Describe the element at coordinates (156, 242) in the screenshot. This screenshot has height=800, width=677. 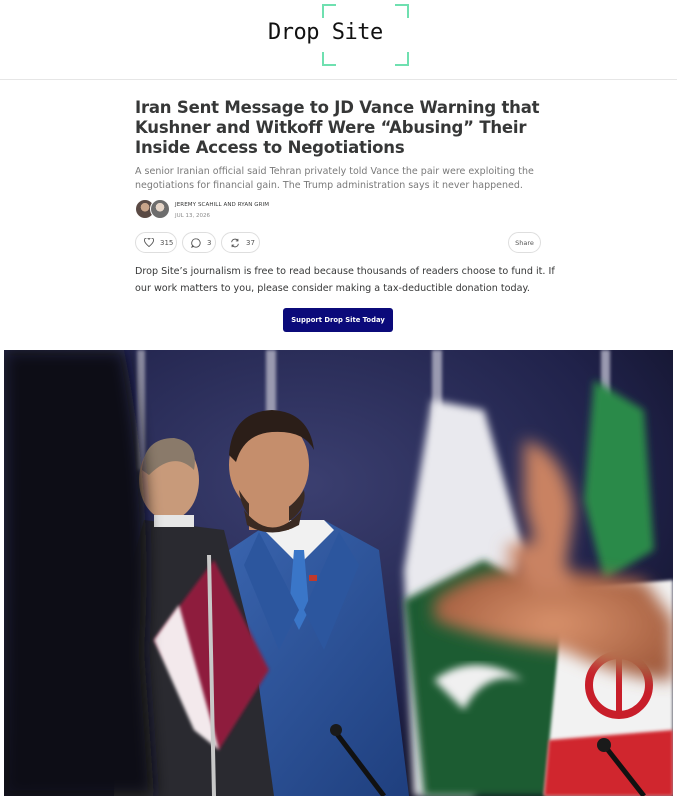
I see `like-button: 315` at that location.